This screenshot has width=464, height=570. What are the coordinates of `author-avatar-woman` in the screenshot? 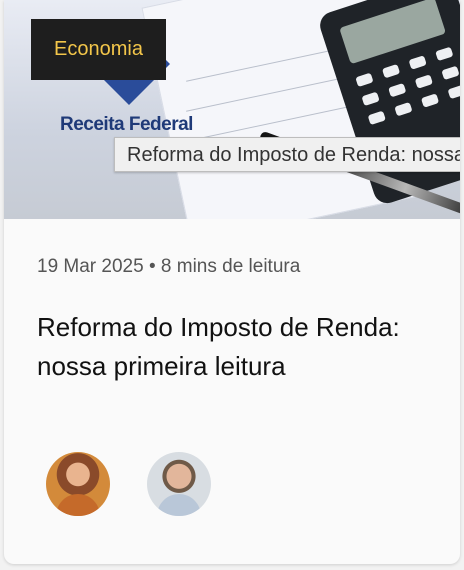 It's located at (78, 484).